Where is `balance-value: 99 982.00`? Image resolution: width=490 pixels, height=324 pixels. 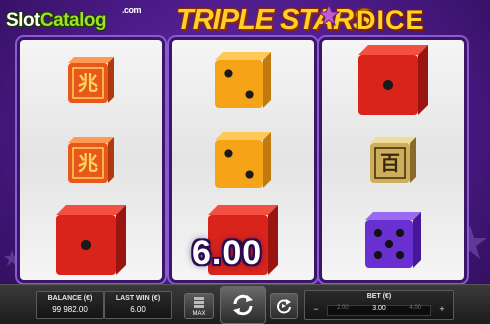
balance-value: 99 982.00 is located at coordinates (70, 309).